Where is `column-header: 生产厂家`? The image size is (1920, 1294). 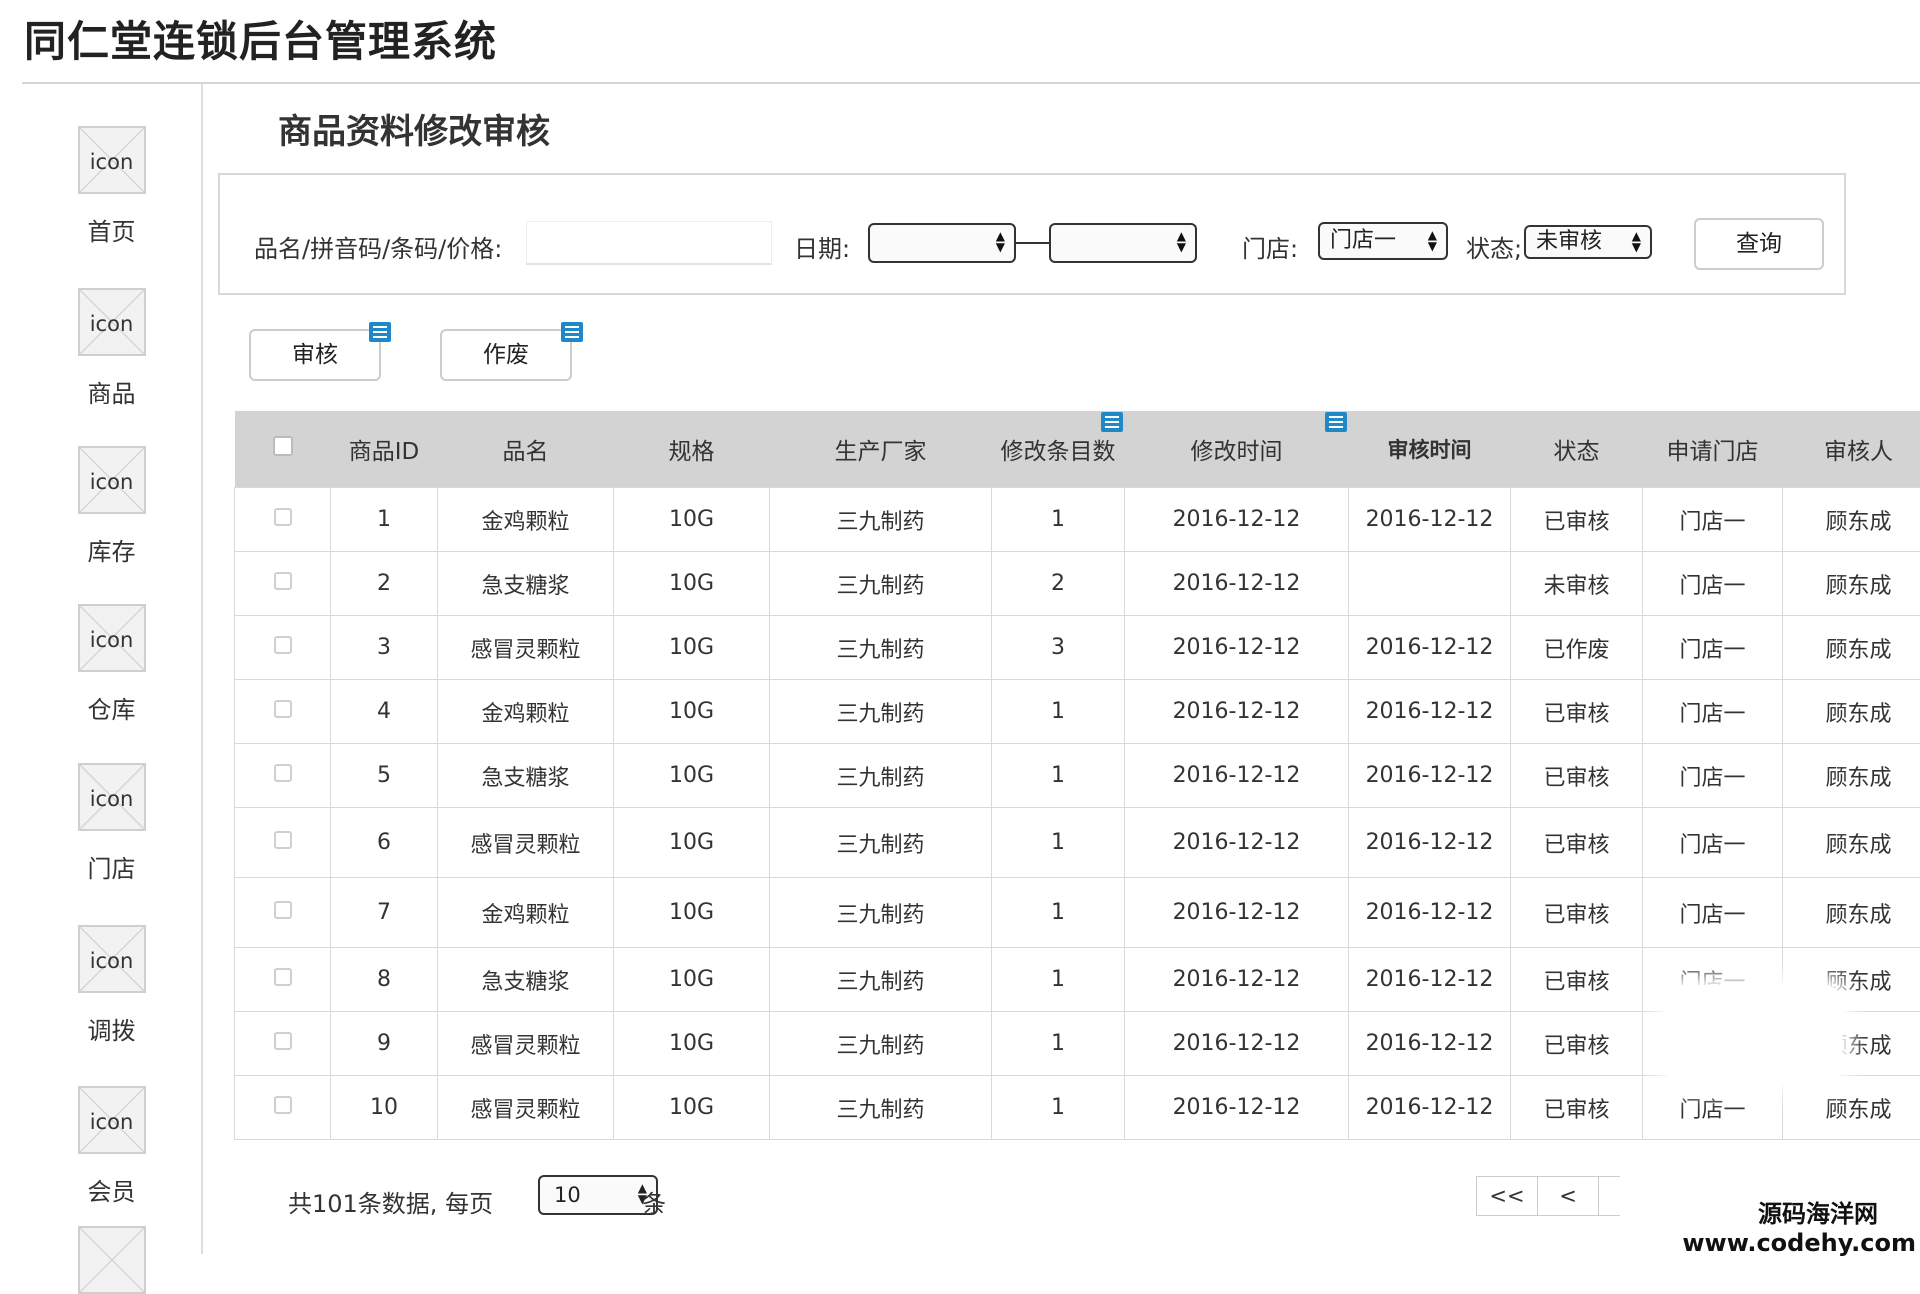 column-header: 生产厂家 is located at coordinates (881, 449).